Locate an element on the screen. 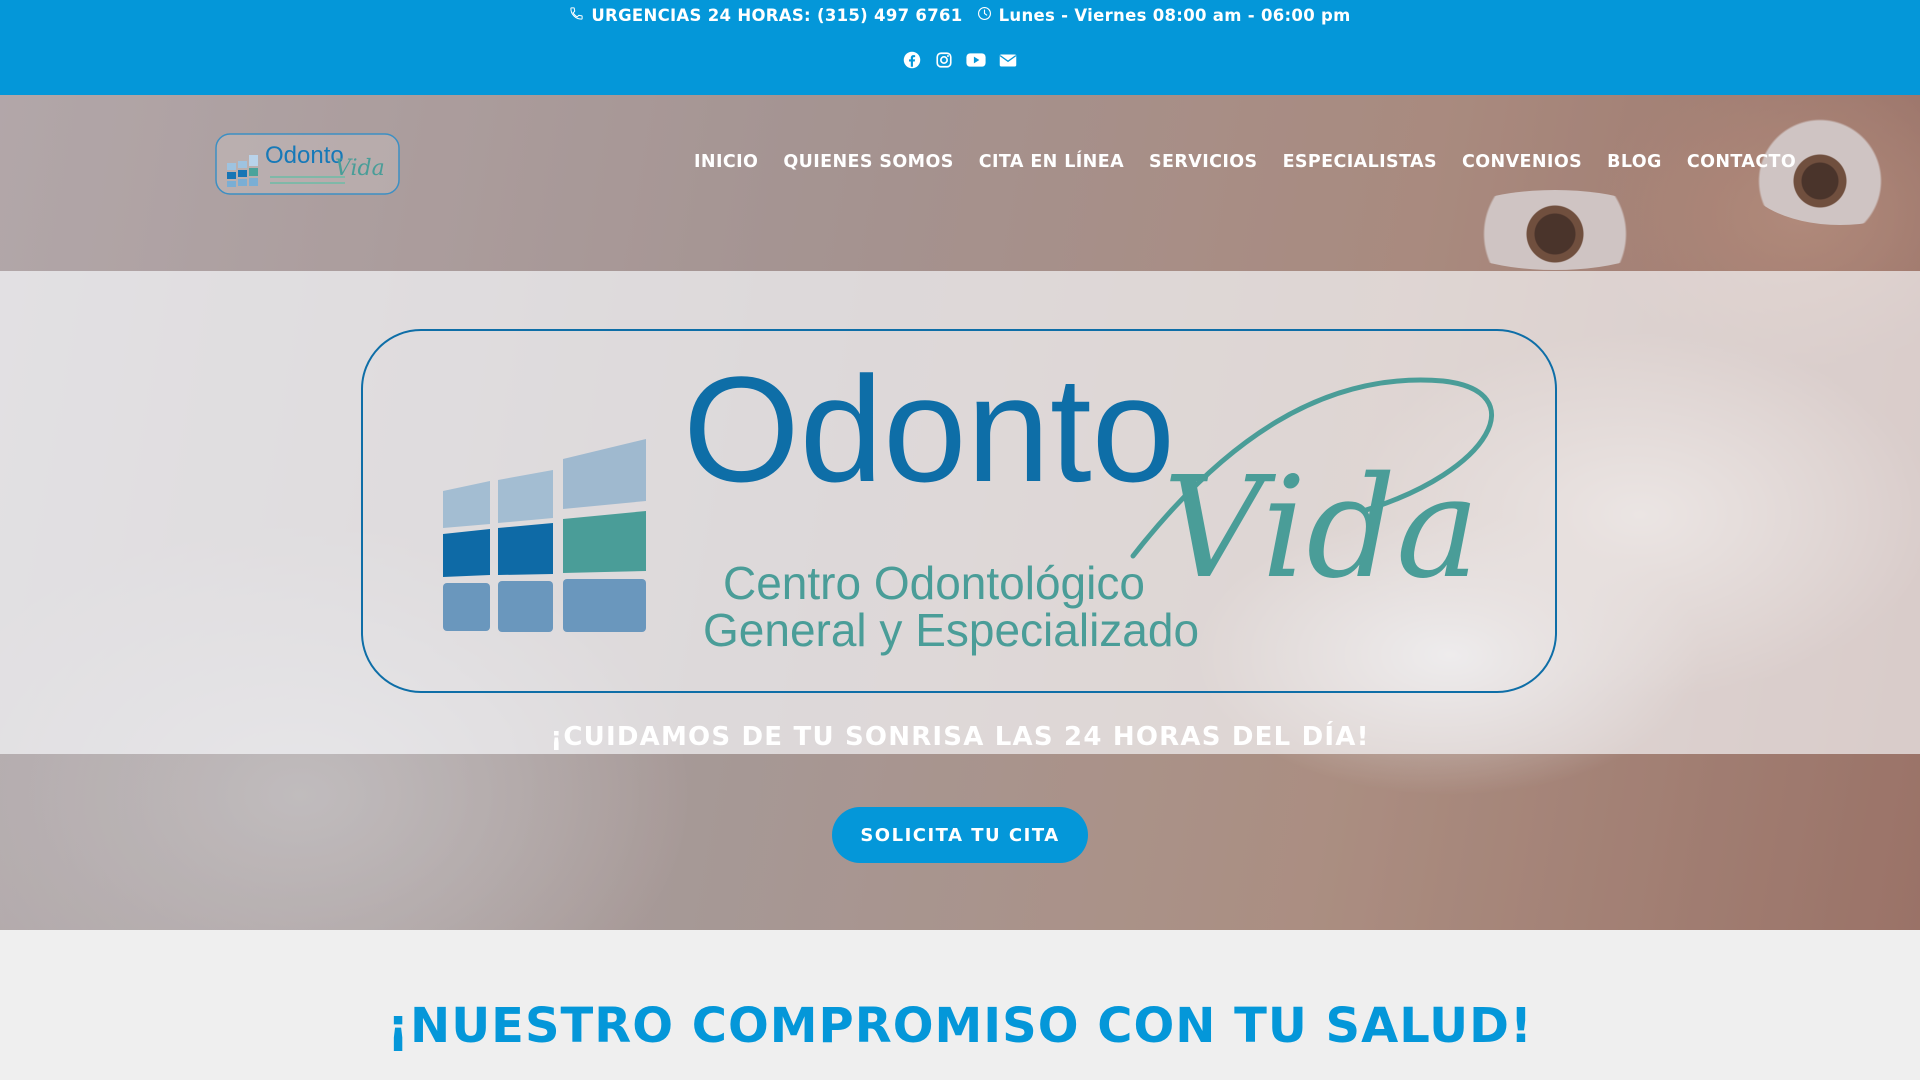 This screenshot has width=1920, height=1080. logo-small-word1: Odonto is located at coordinates (304, 155).